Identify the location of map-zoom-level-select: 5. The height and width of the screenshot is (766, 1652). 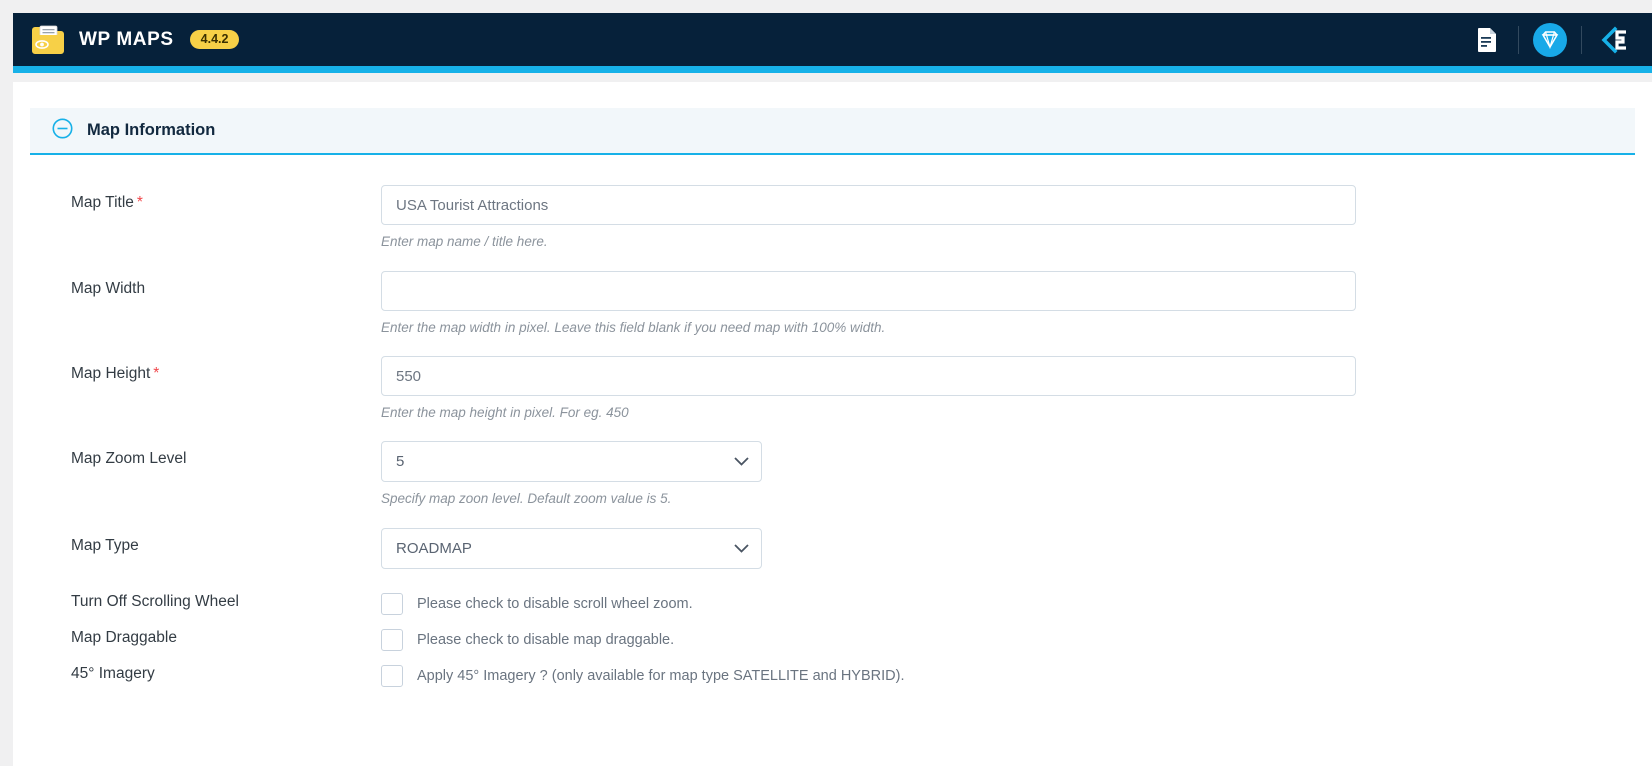
(571, 461).